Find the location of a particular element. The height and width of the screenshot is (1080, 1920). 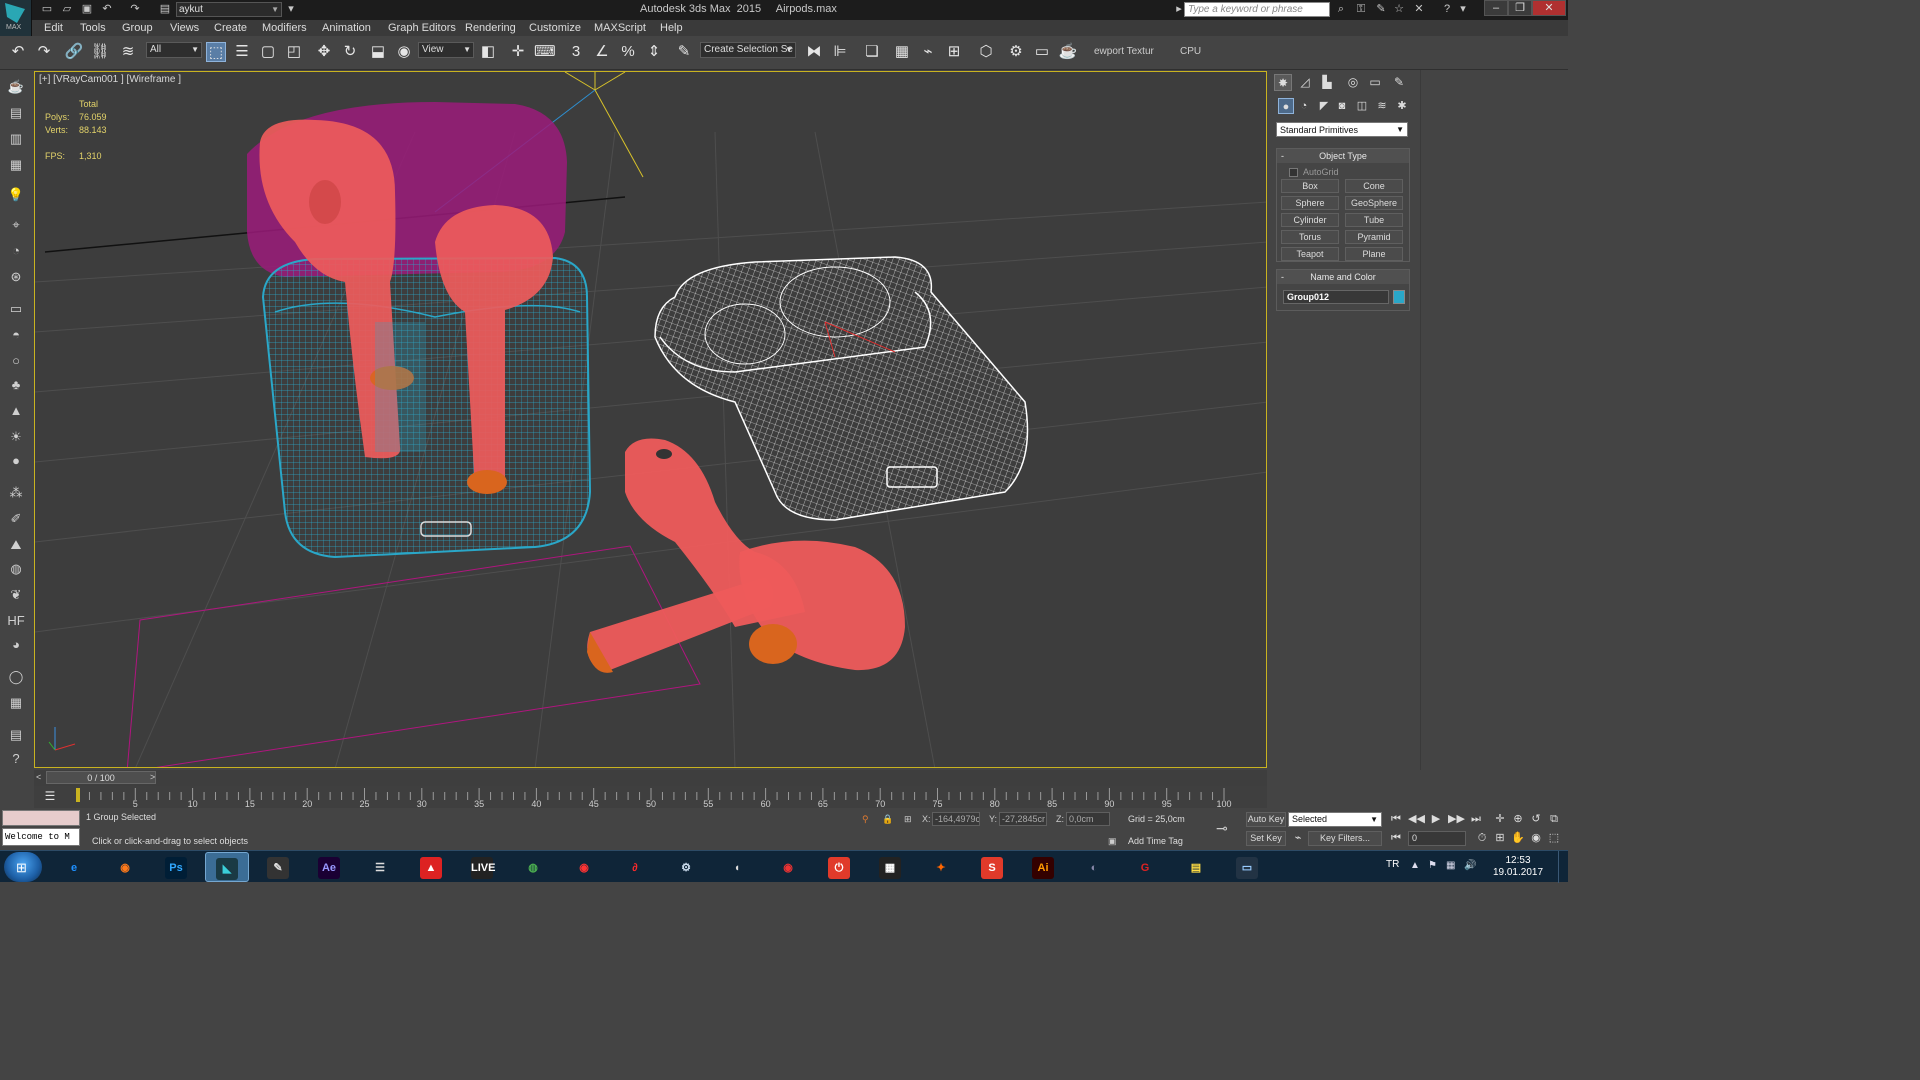

charging-case-wireframe-selected is located at coordinates (426, 407).